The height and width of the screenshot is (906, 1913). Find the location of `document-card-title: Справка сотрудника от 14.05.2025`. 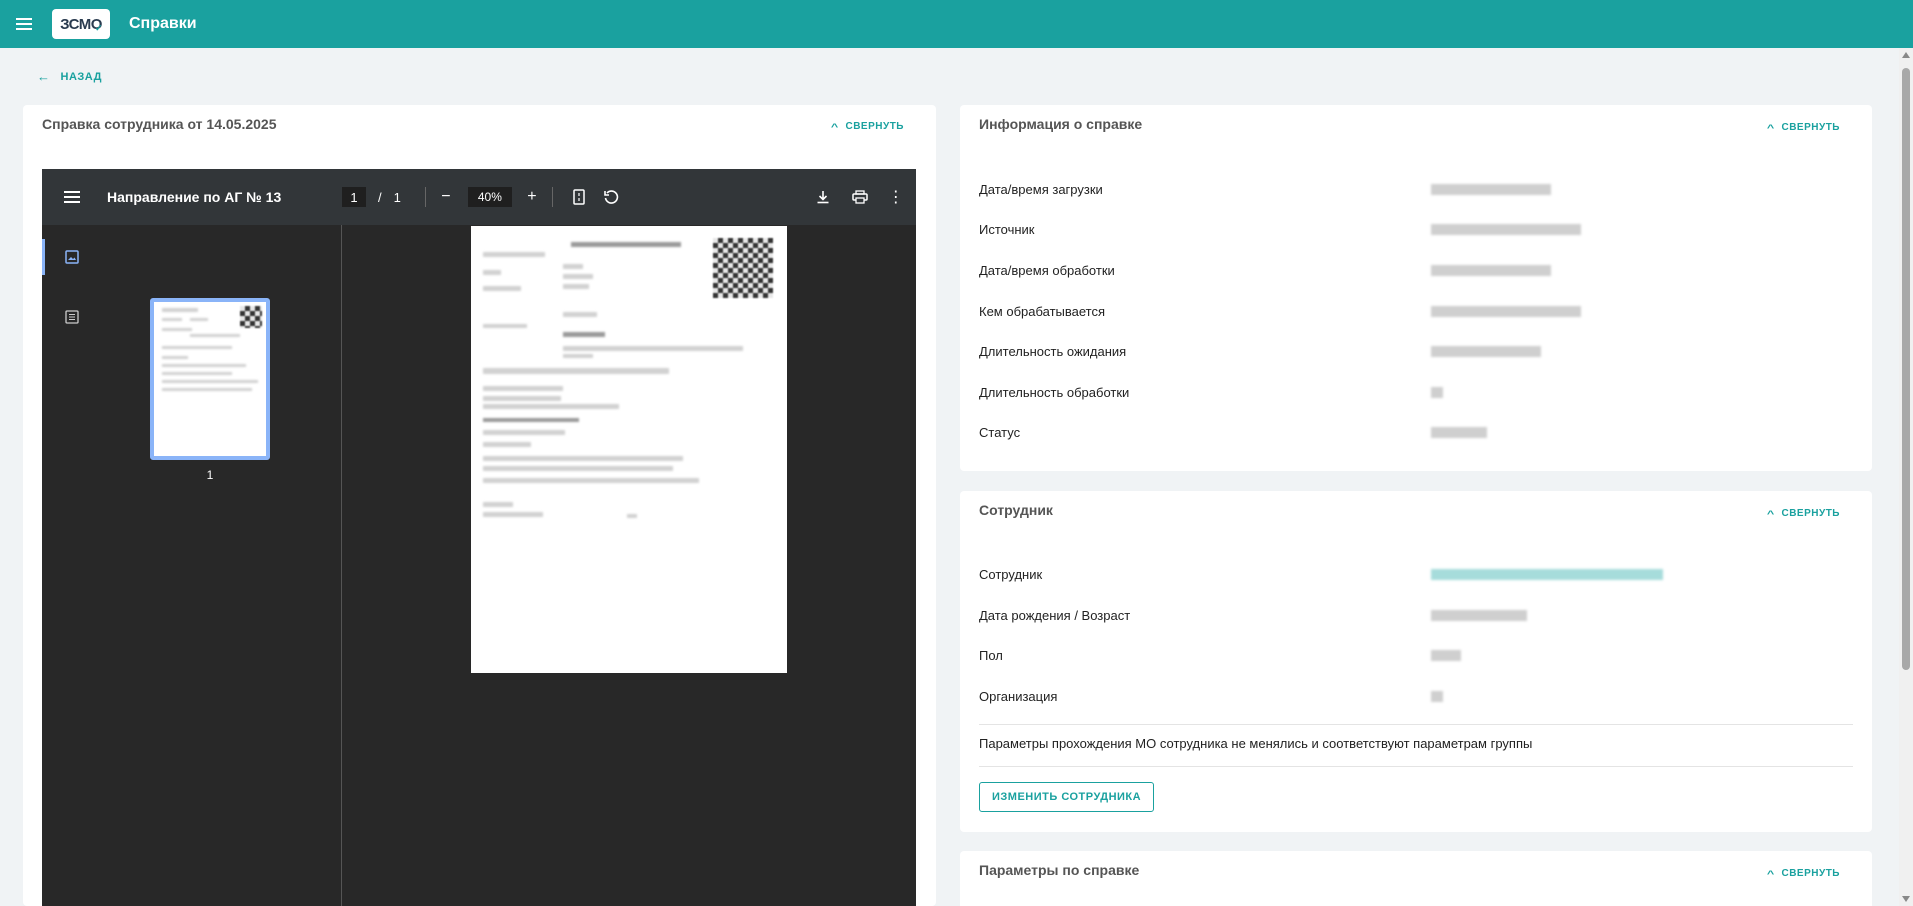

document-card-title: Справка сотрудника от 14.05.2025 is located at coordinates (159, 124).